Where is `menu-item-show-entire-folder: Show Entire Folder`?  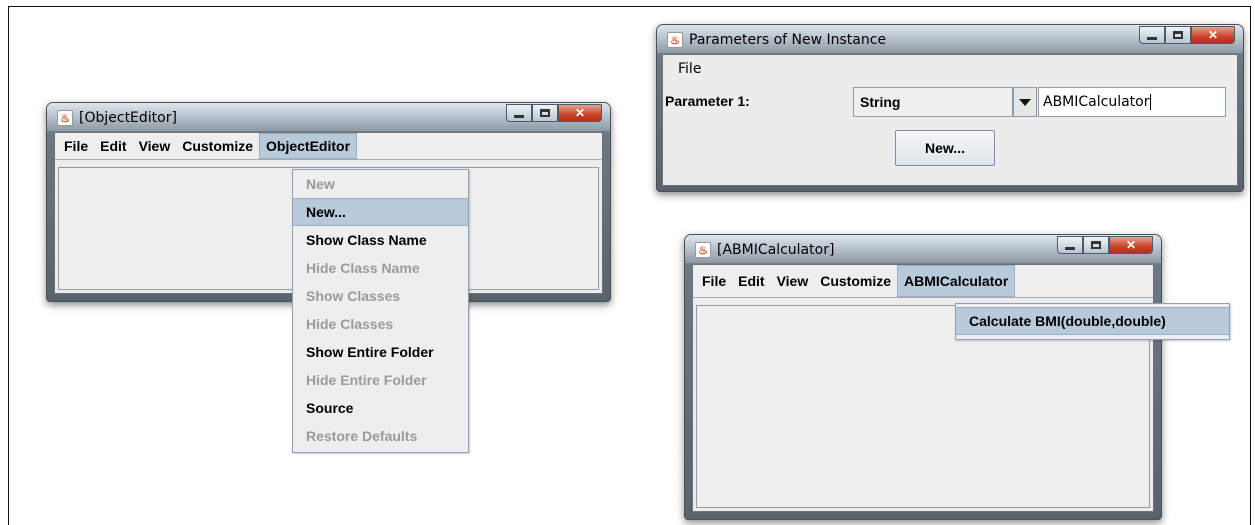
menu-item-show-entire-folder: Show Entire Folder is located at coordinates (380, 352).